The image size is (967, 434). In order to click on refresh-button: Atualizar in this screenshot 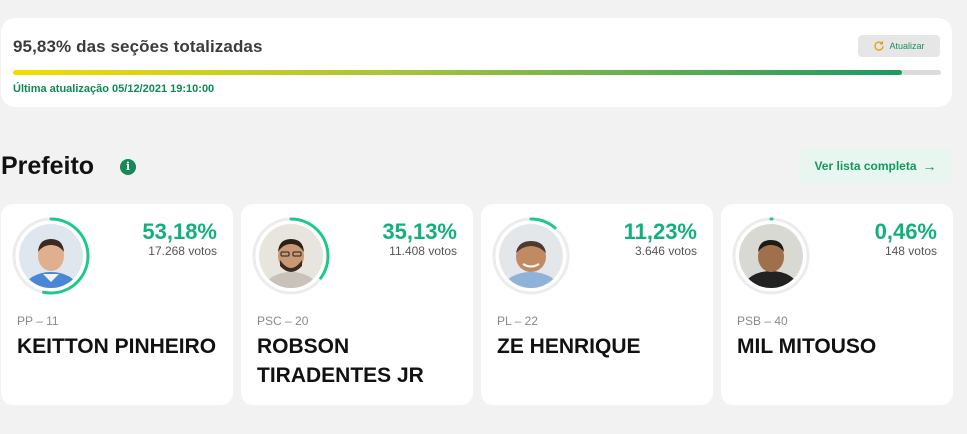, I will do `click(899, 46)`.